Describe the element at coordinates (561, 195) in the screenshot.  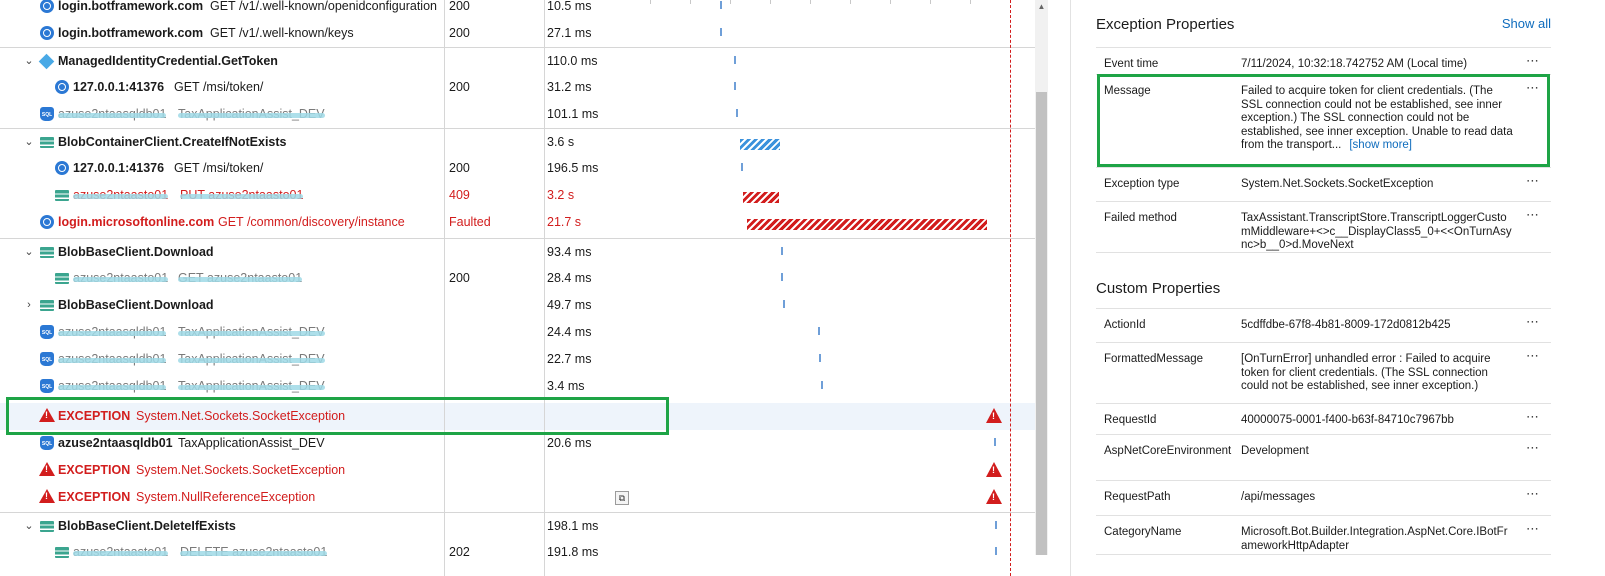
I see `row-duration: 3.2 s` at that location.